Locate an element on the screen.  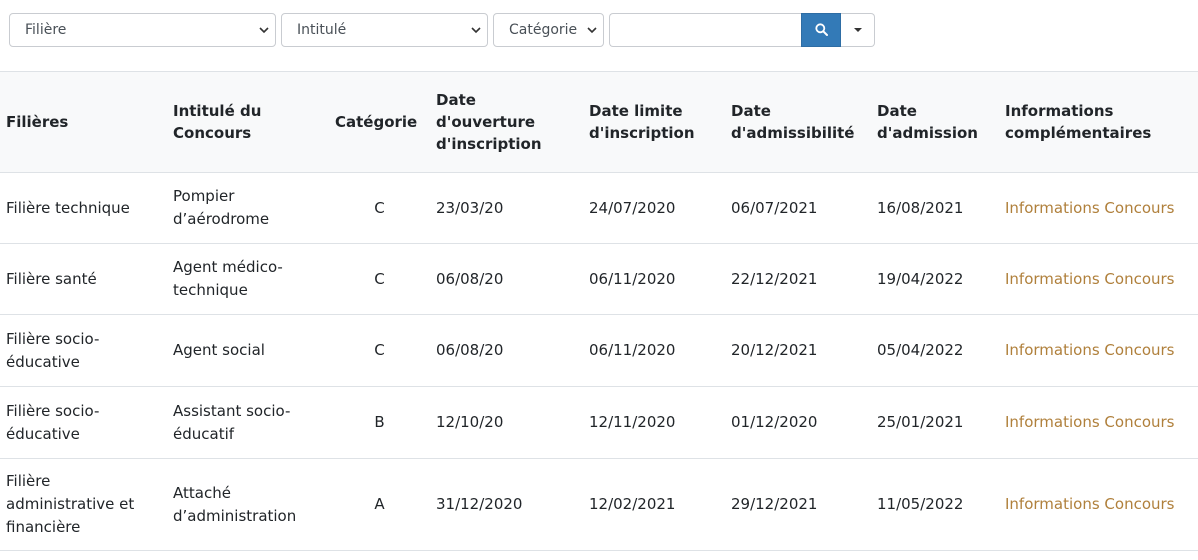
cell-date-ouverture: 12/10/20 is located at coordinates (506, 422).